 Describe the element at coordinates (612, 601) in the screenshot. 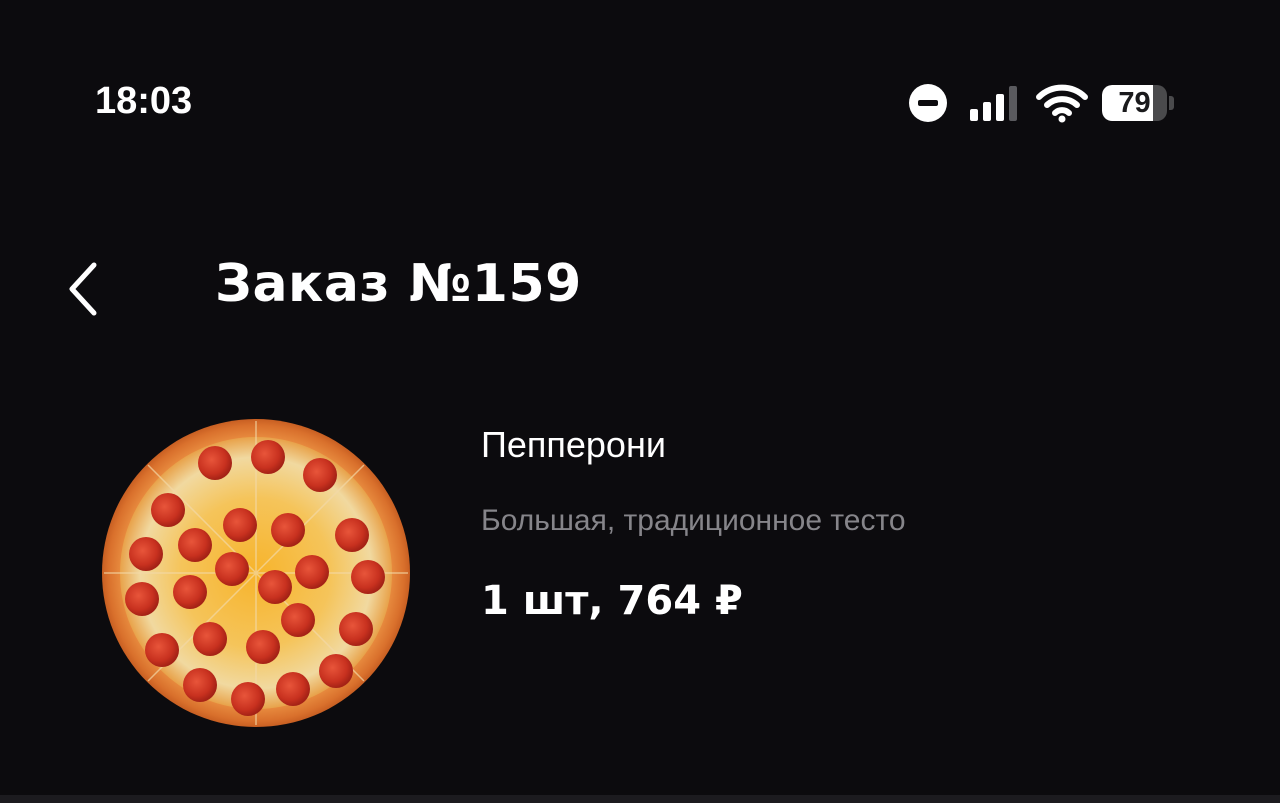

I see `item-quantity-price: 1 шт, 764 ₽` at that location.